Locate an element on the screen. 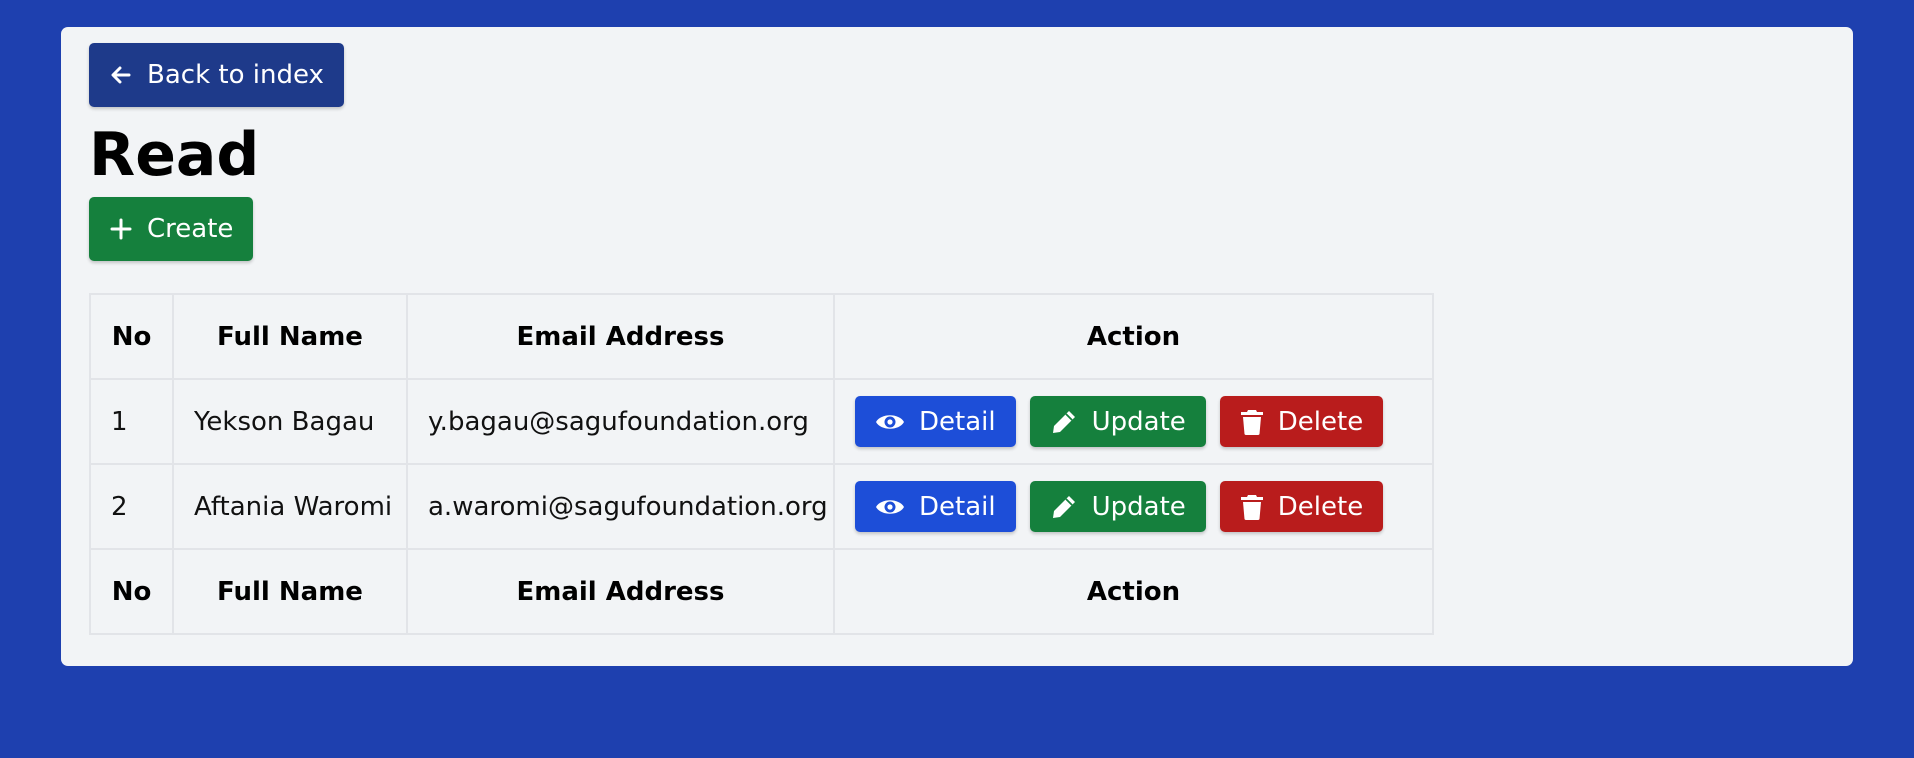 The image size is (1914, 758). table-footer: No Full Name Email Address Action is located at coordinates (761, 591).